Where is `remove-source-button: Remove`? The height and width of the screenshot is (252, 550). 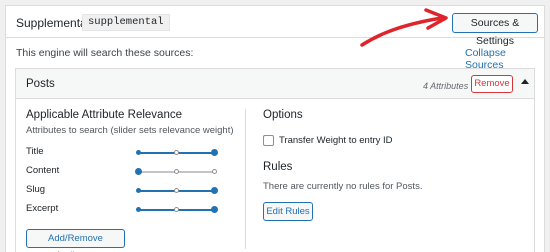
remove-source-button: Remove is located at coordinates (492, 84).